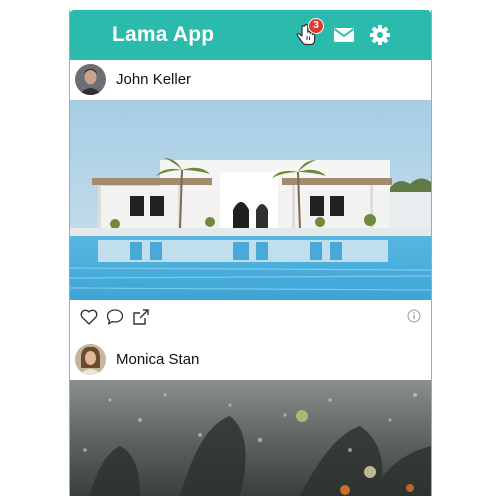  I want to click on gear-icon, so click(380, 35).